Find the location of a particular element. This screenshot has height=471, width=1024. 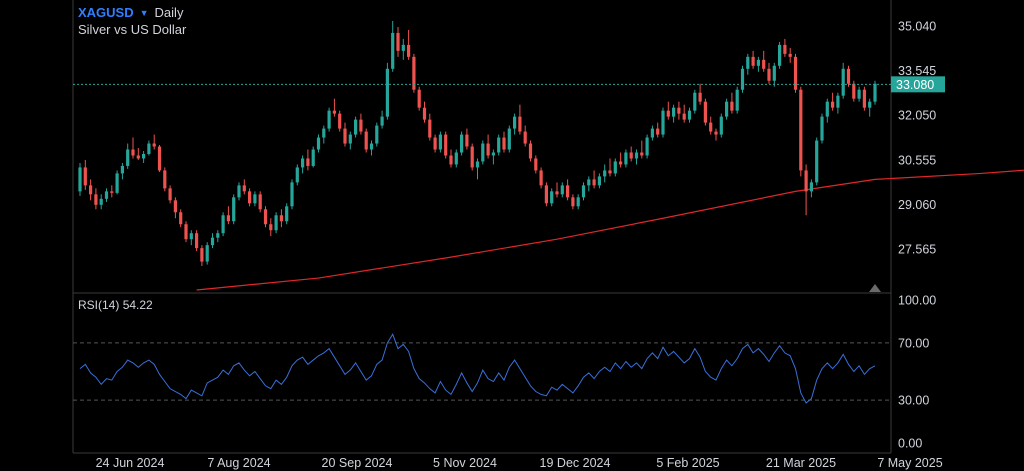

price-tick-label: 27.565 is located at coordinates (917, 250).